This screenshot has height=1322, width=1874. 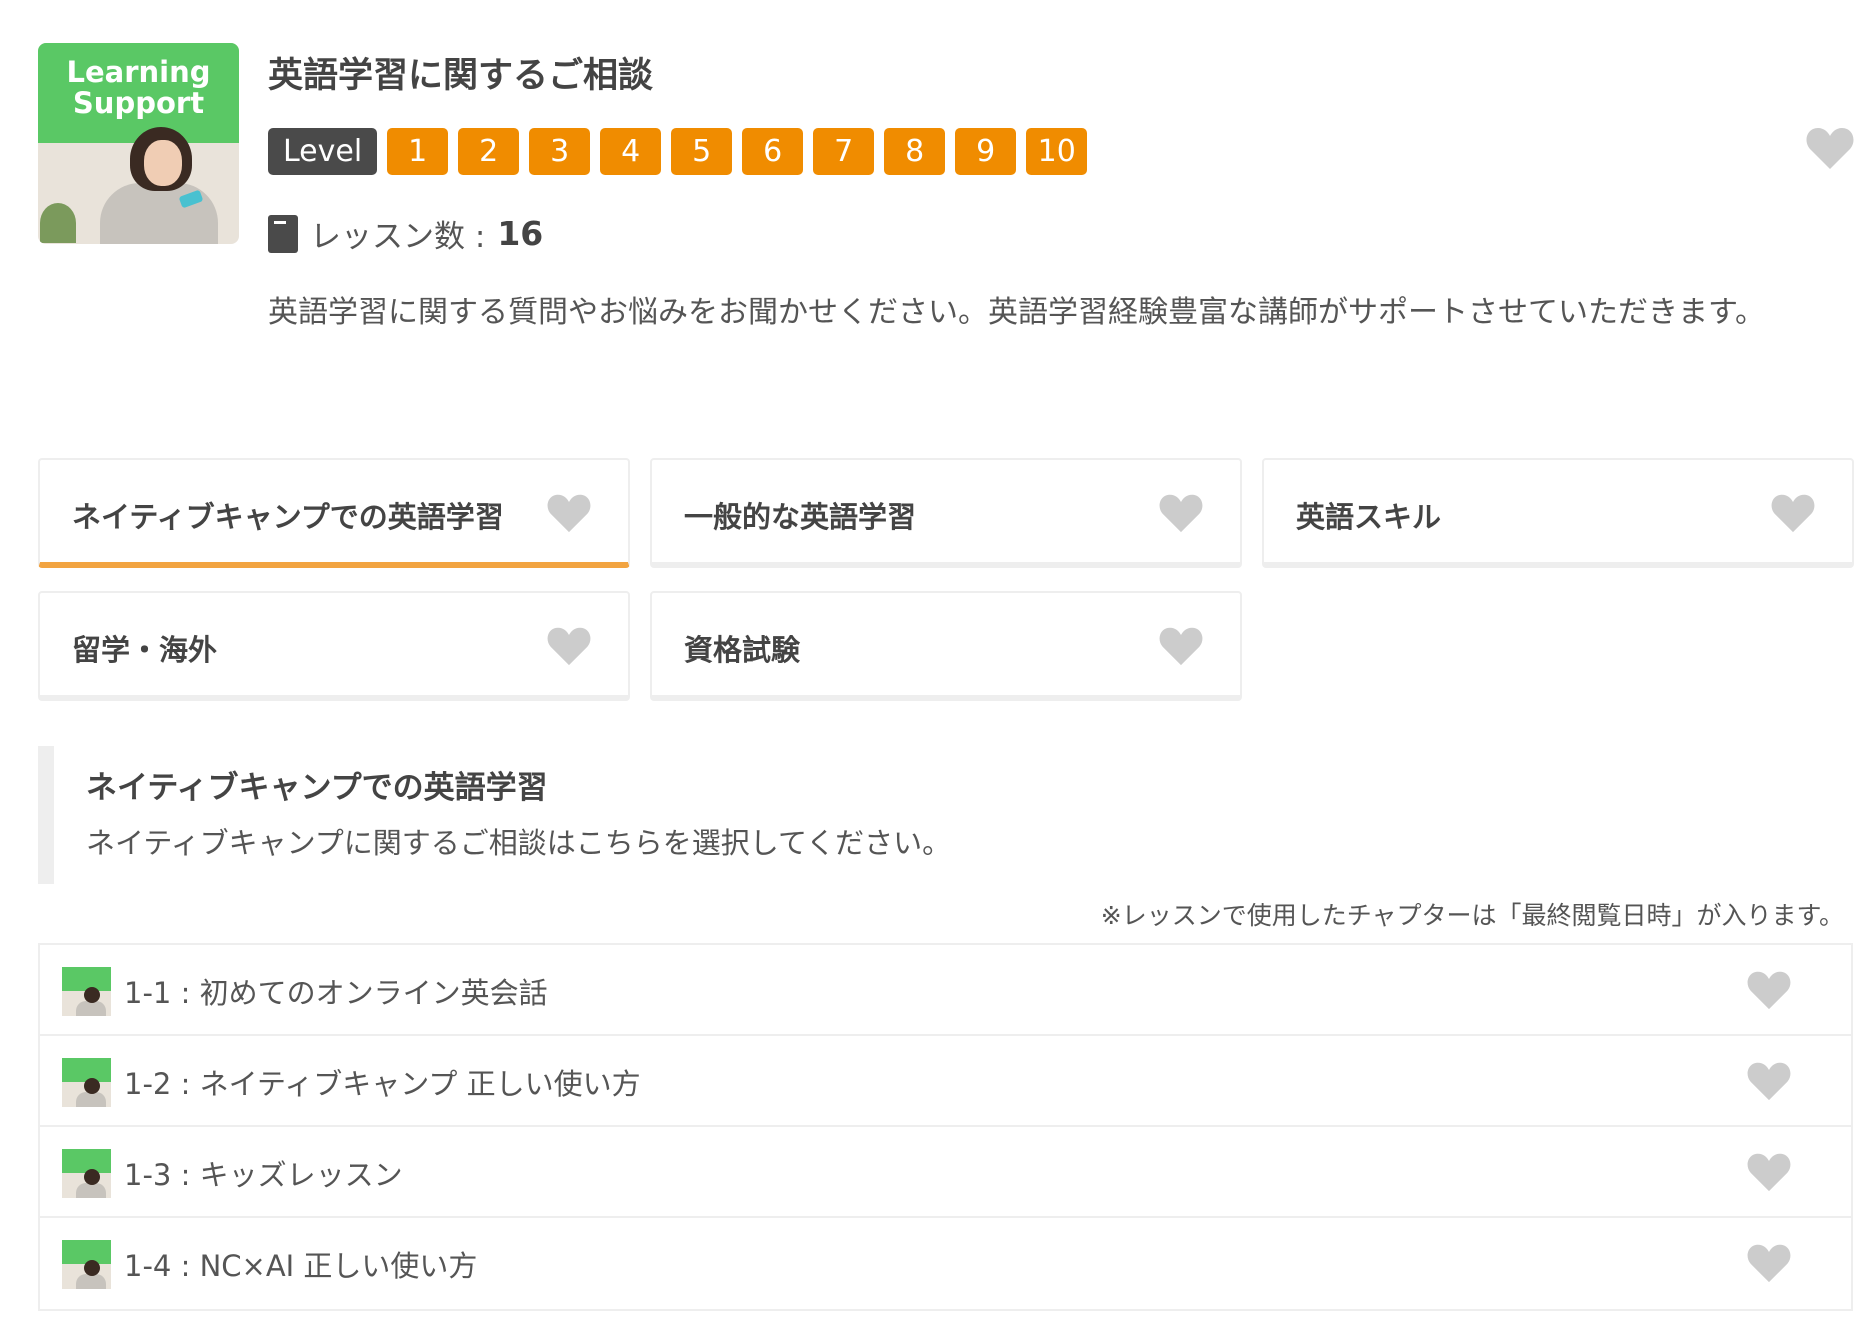 What do you see at coordinates (288, 517) in the screenshot?
I see `category-tab-label: ネイティブキャンプでの英語学習` at bounding box center [288, 517].